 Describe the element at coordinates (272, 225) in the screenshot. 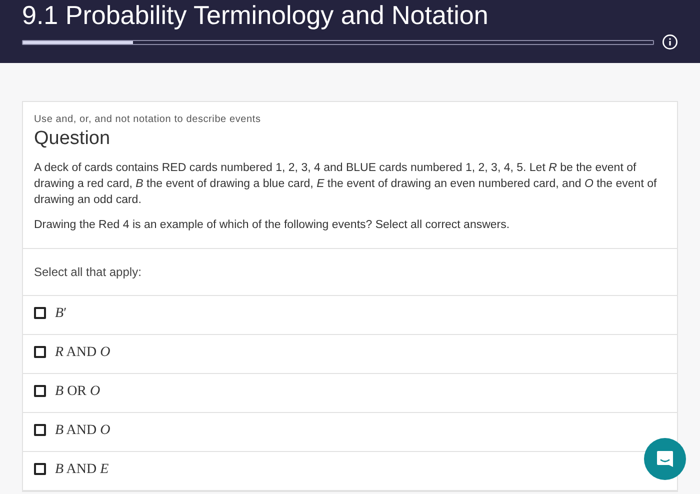

I see `question-text: Drawing the Red 4 is an example of which of the following events? Select all correct answers.` at that location.